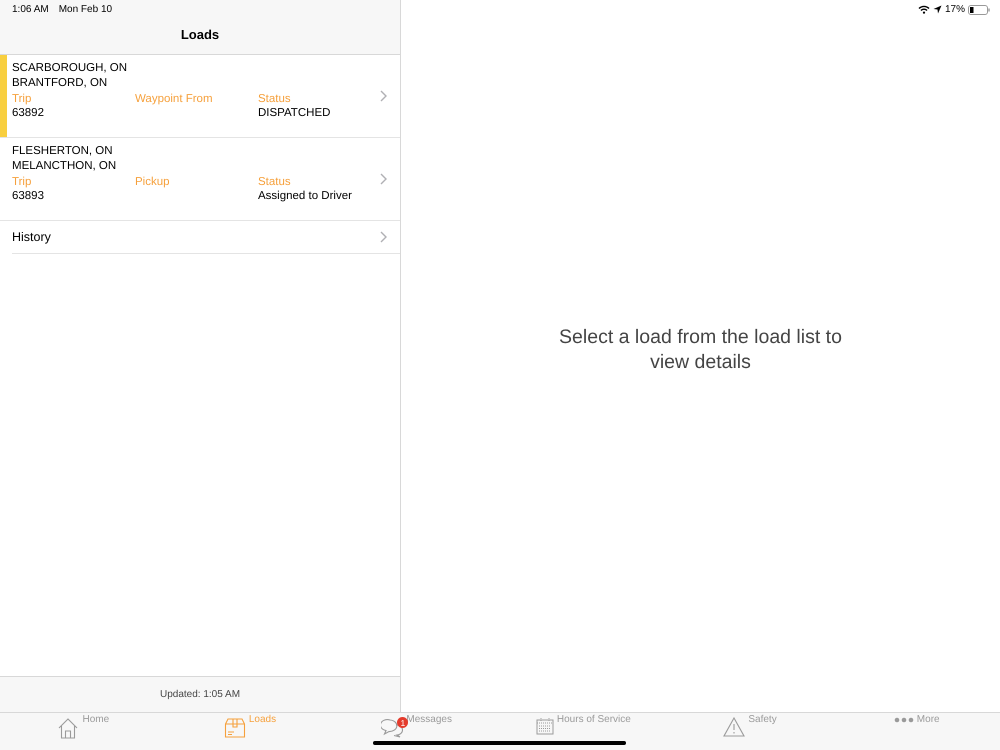  I want to click on chat-bubbles-icon, so click(392, 728).